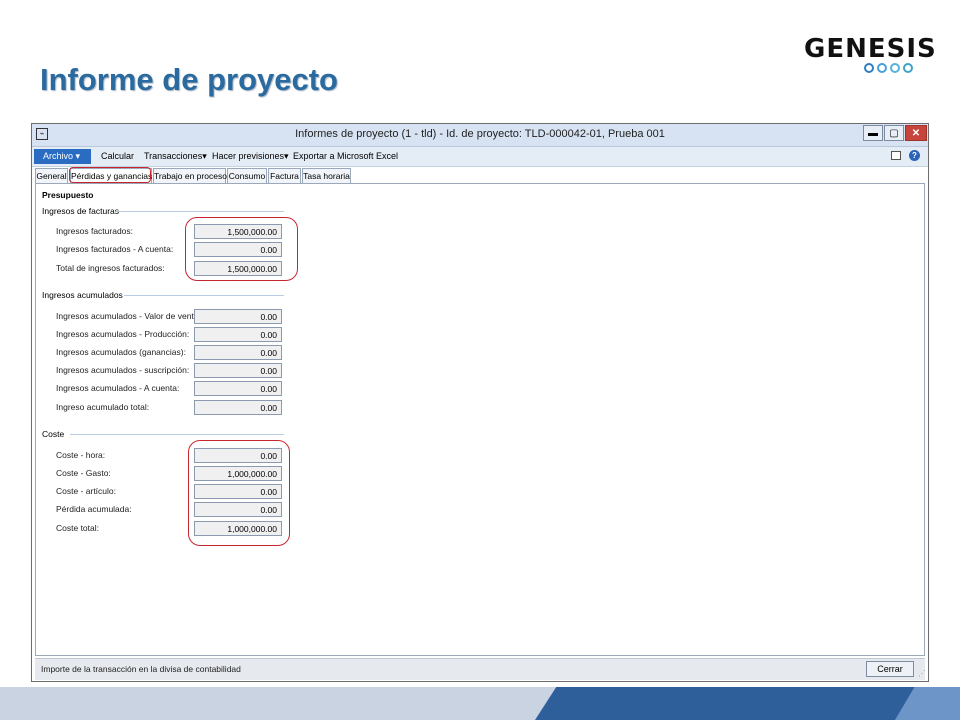  What do you see at coordinates (888, 68) in the screenshot?
I see `logo-rings-icon` at bounding box center [888, 68].